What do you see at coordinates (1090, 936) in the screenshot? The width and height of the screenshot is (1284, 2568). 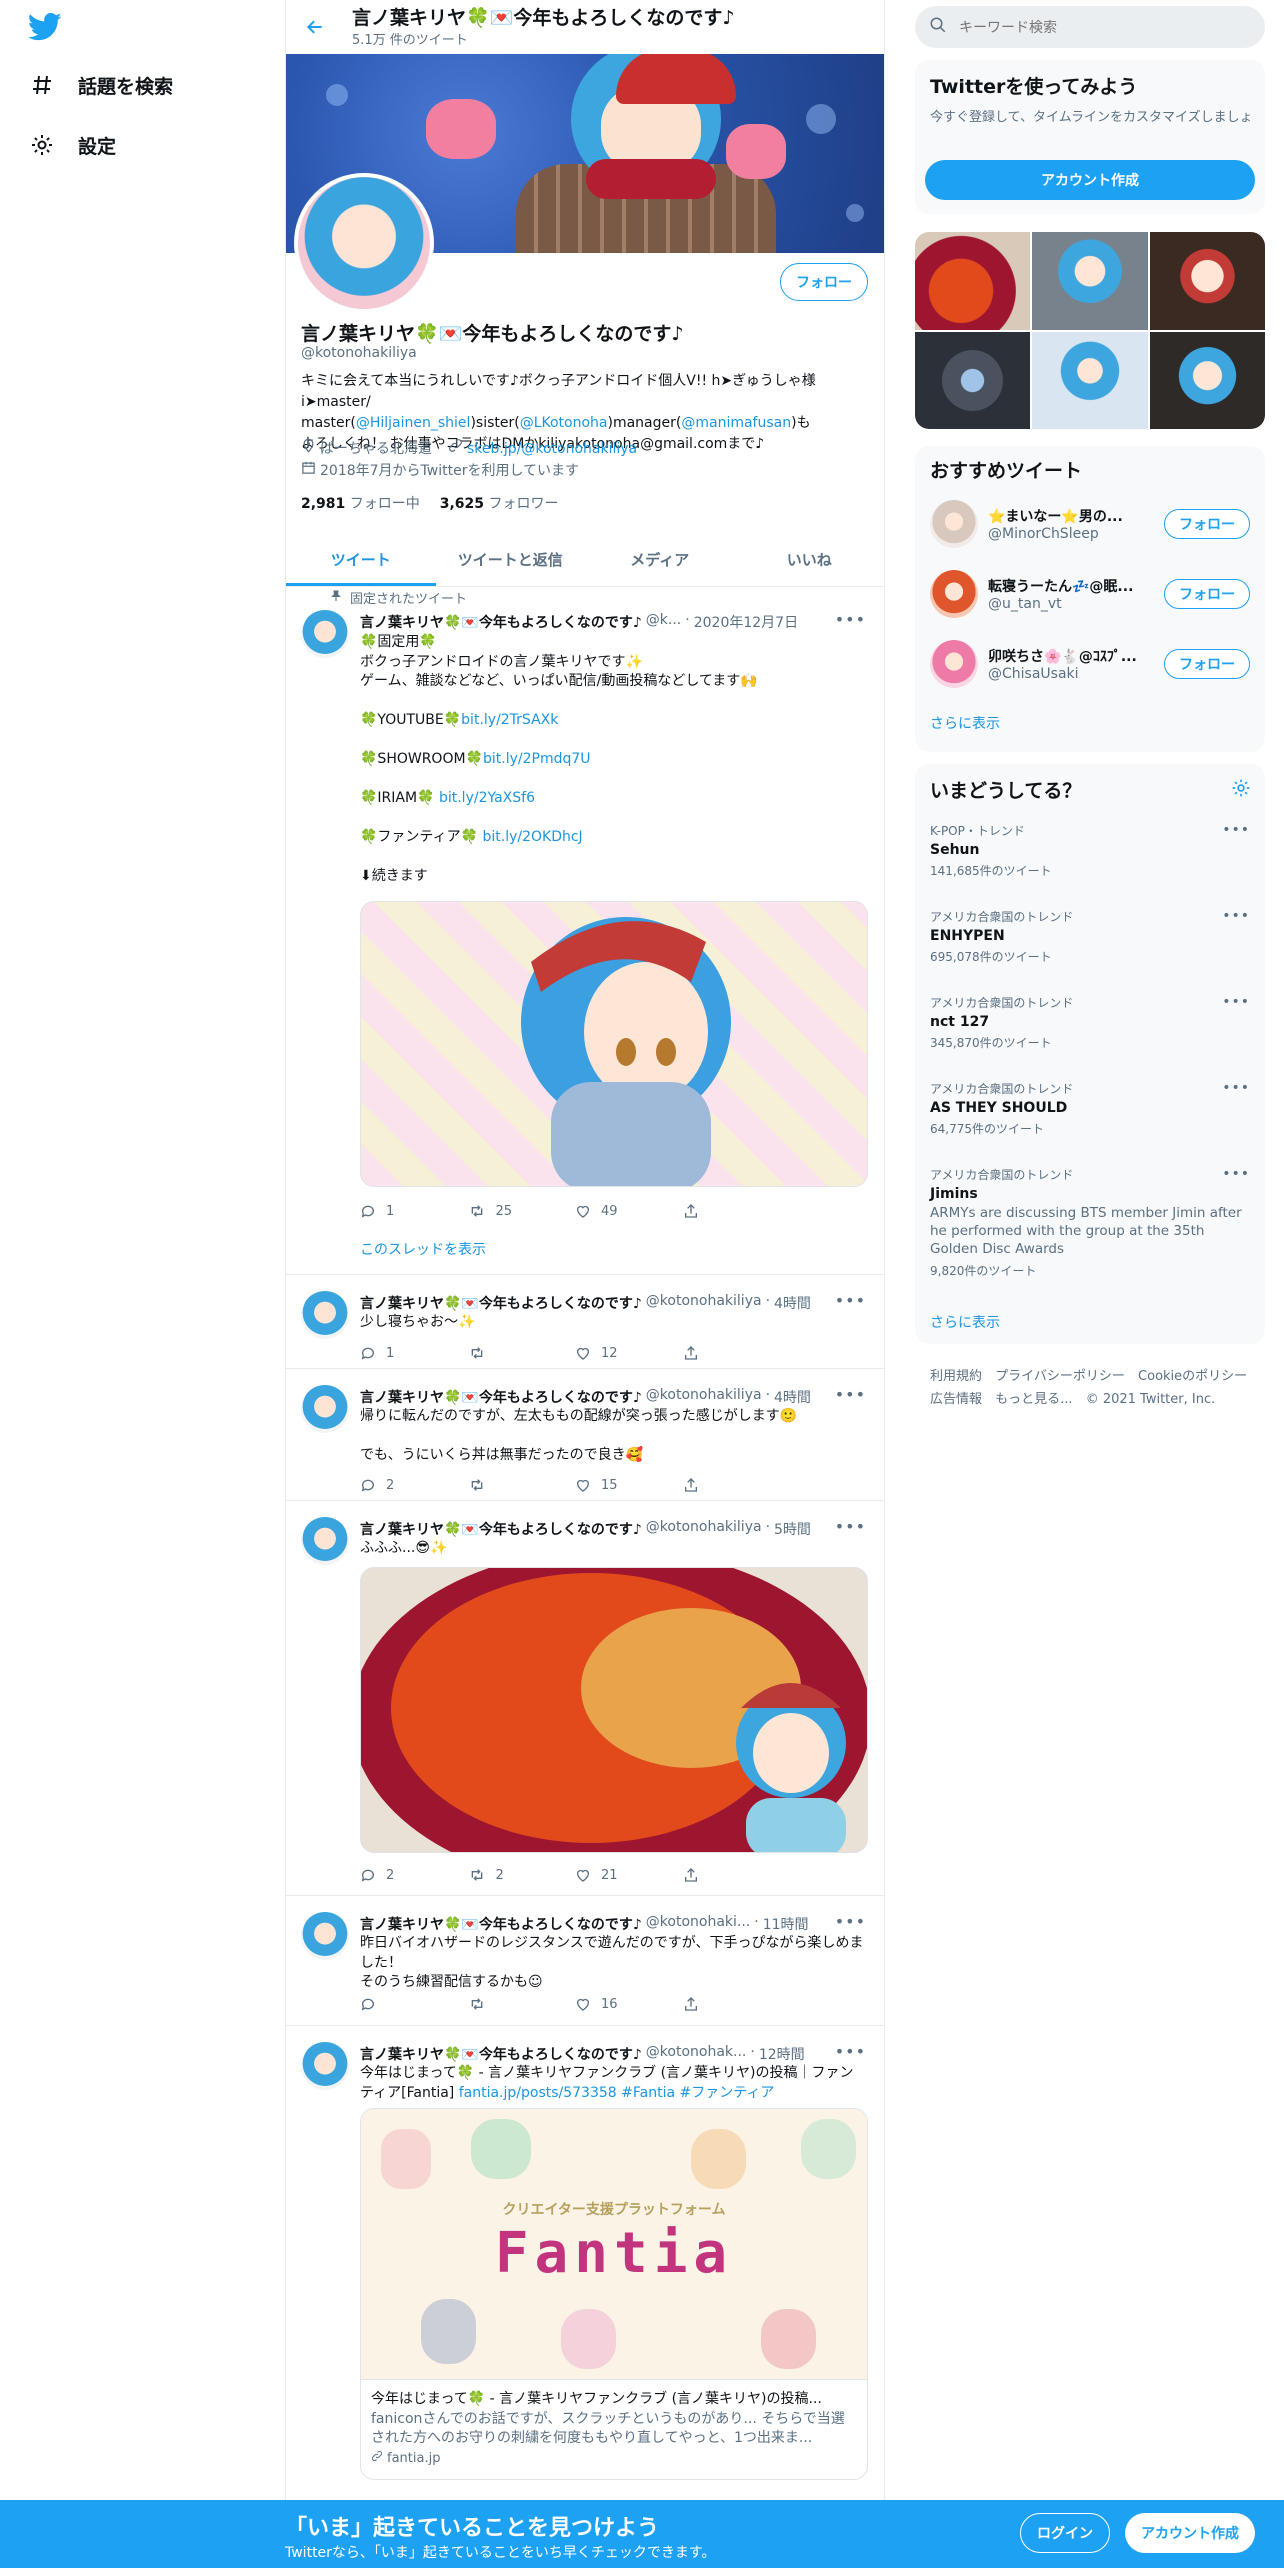 I see `trend-item: アメリカ合衆国のトレンド ENHYPEN 695,078件のツイート •••` at bounding box center [1090, 936].